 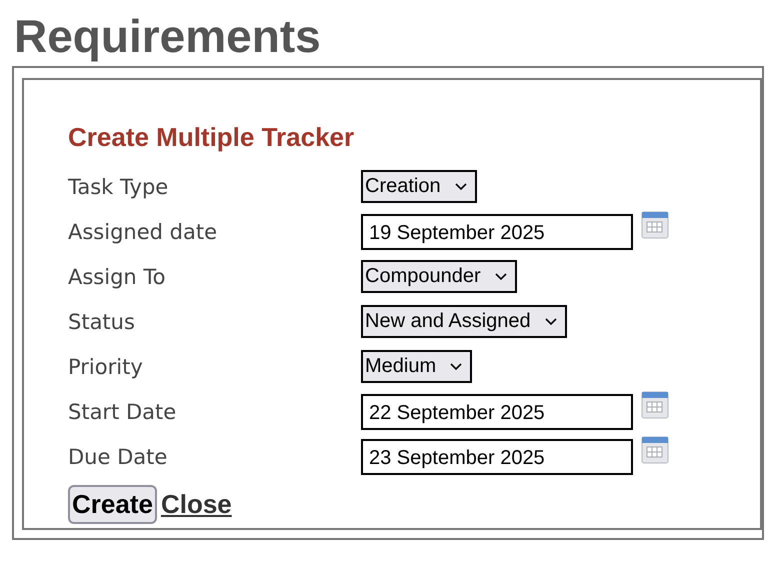 I want to click on field-label: Task Type, so click(x=119, y=186).